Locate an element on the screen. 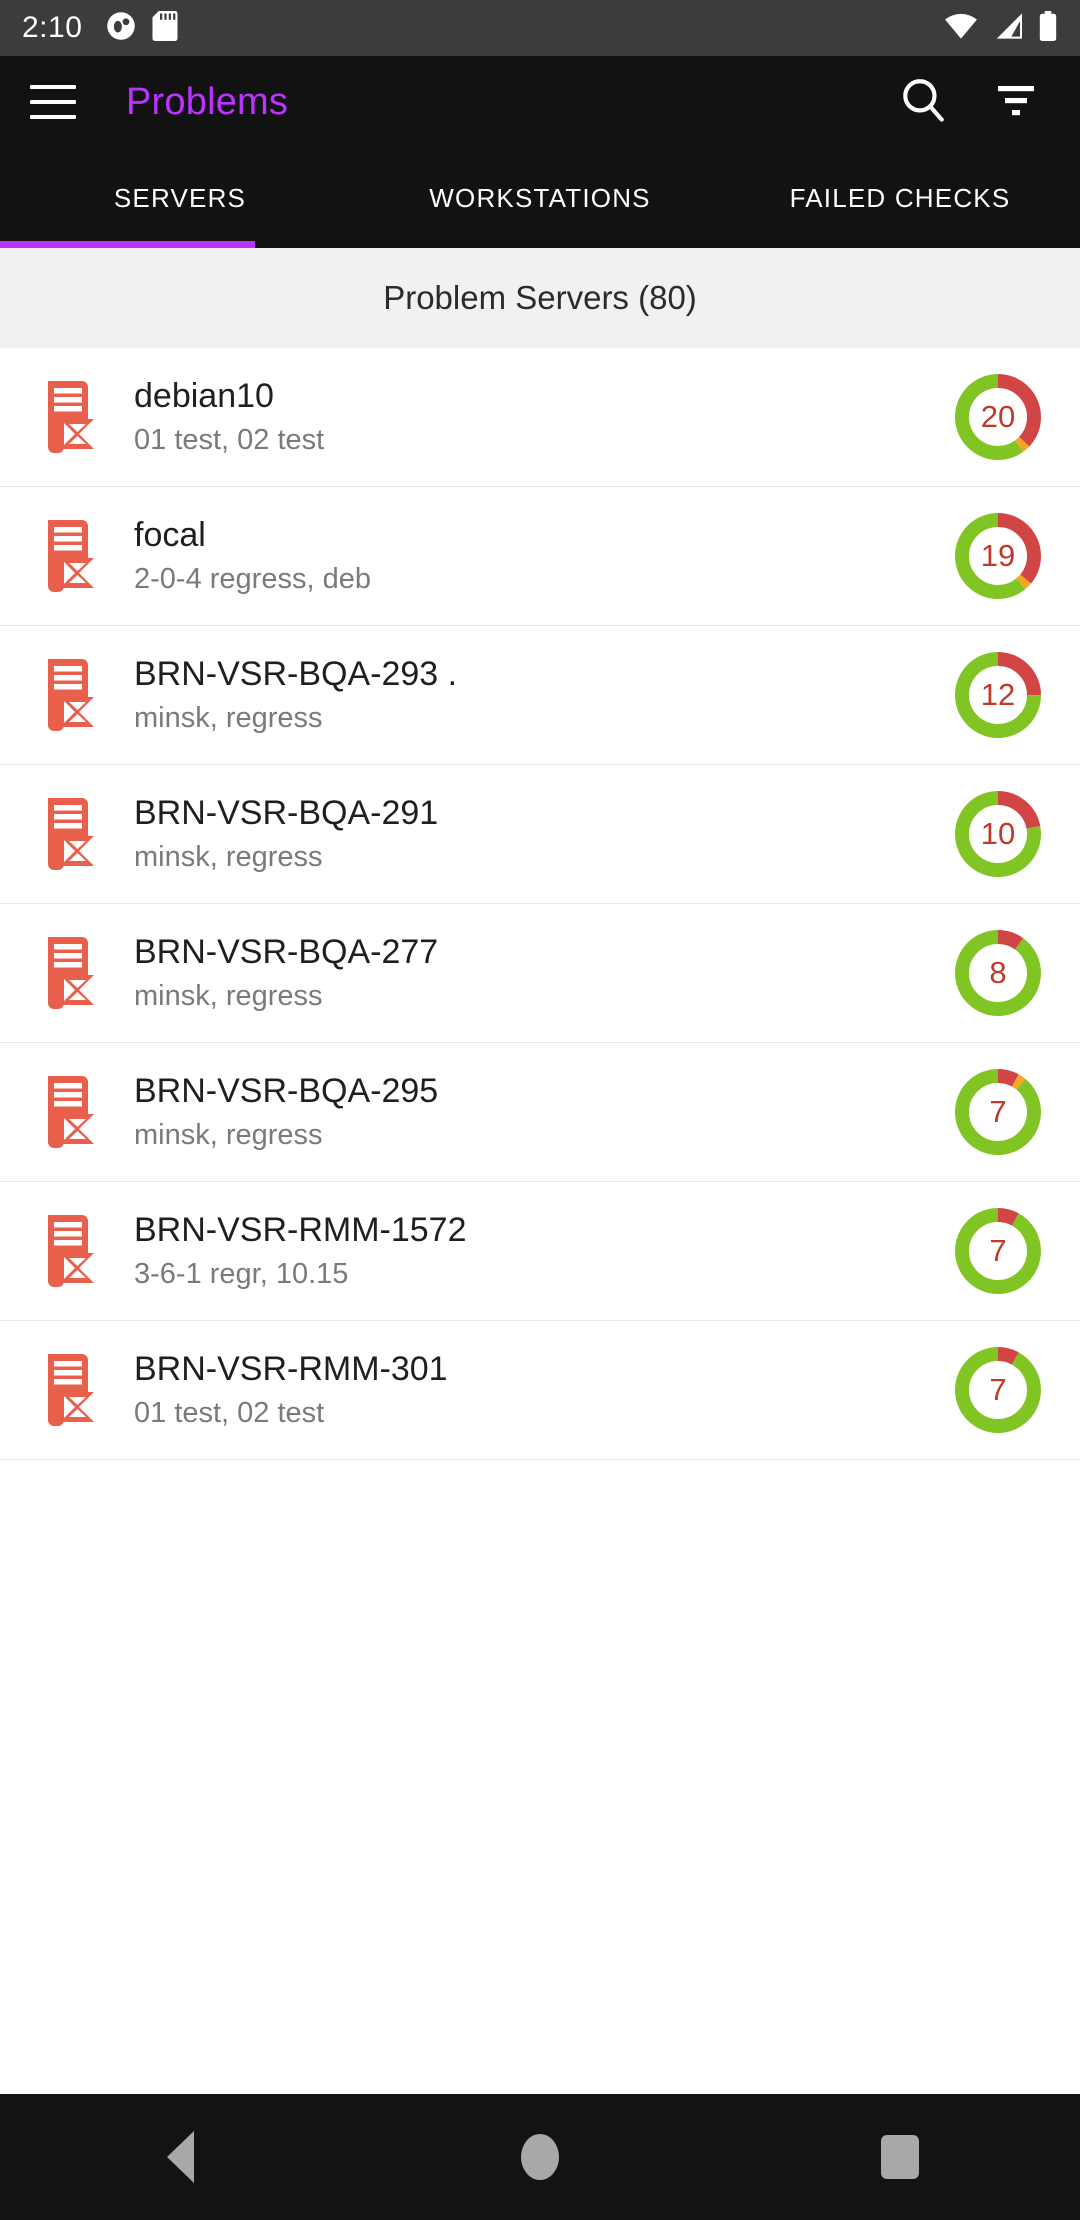 This screenshot has height=2220, width=1080. table-row: BRN-VSR-BQA-293 . minsk, regress 12 is located at coordinates (540, 695).